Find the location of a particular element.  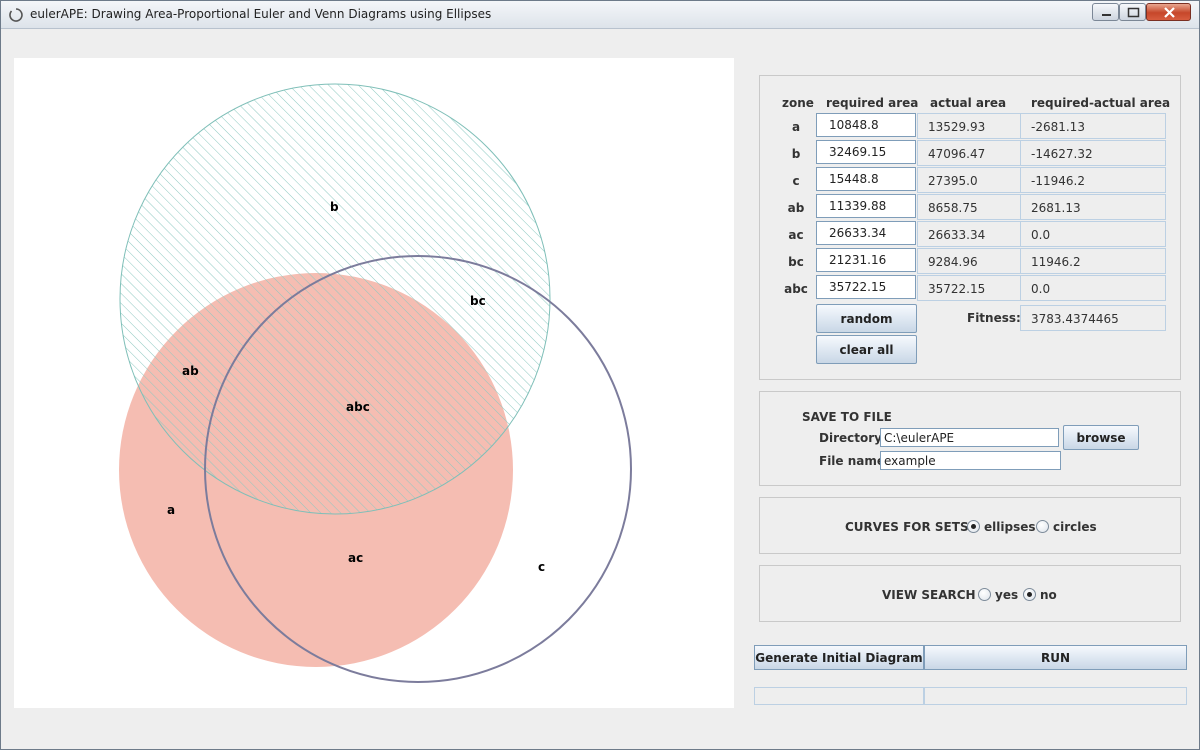

generate-diagram-button: Generate Initial Diagram is located at coordinates (839, 657).